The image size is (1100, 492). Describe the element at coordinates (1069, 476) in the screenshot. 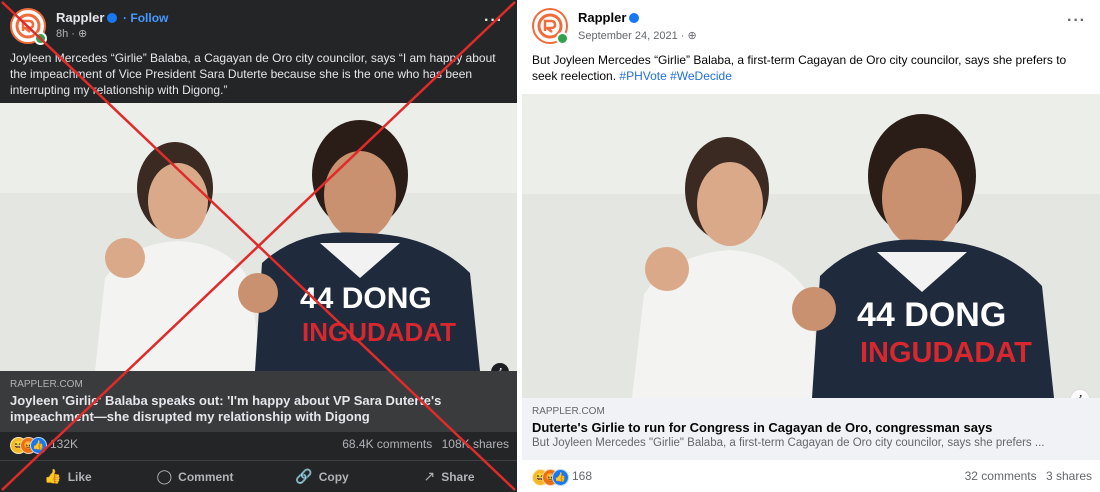

I see `share-count: 3 shares` at that location.